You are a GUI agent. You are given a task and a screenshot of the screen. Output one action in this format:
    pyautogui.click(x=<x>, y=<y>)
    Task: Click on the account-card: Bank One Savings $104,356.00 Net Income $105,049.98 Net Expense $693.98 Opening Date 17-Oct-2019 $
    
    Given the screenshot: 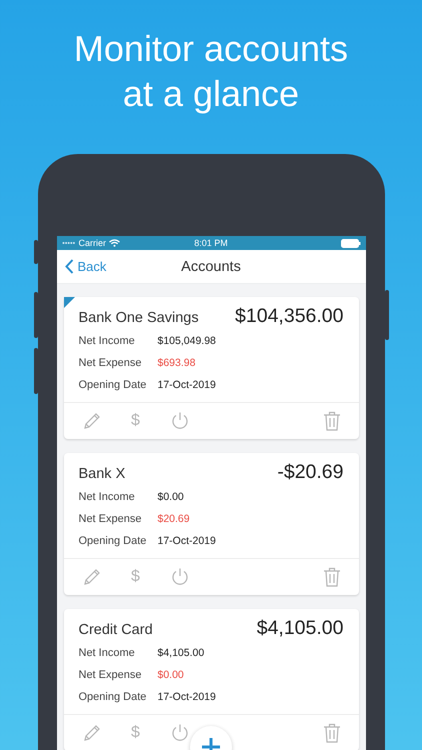 What is the action you would take?
    pyautogui.click(x=211, y=368)
    